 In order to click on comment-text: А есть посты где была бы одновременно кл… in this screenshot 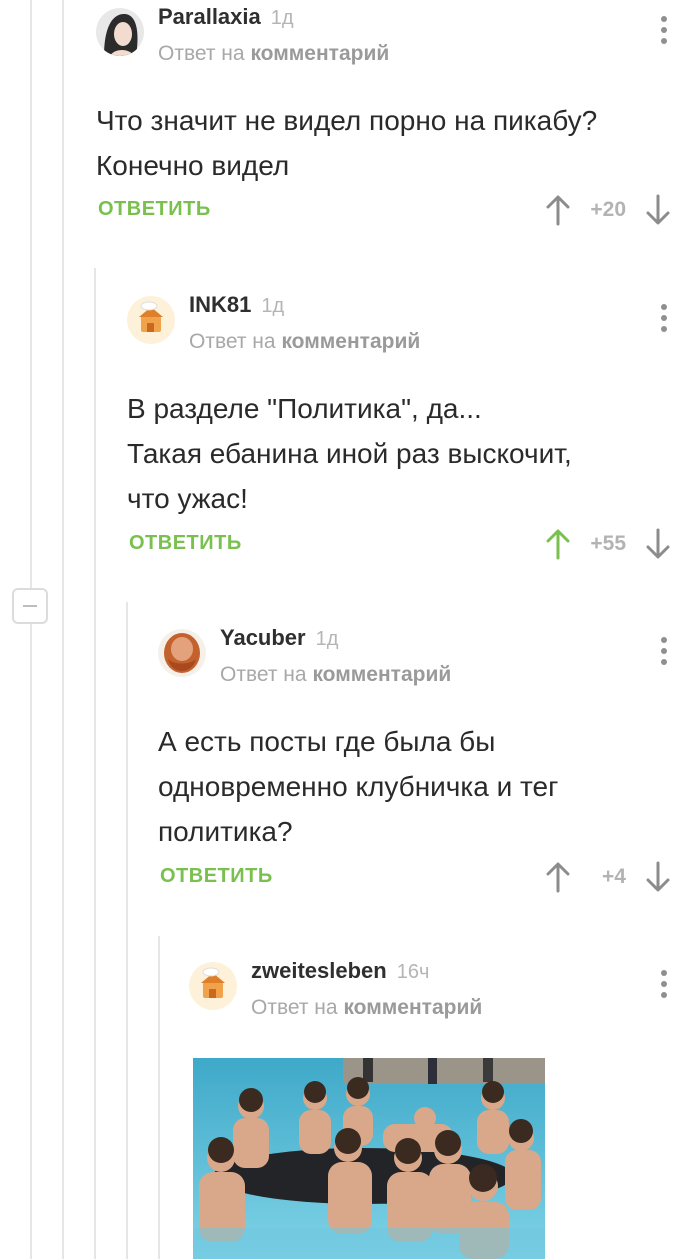, I will do `click(358, 786)`.